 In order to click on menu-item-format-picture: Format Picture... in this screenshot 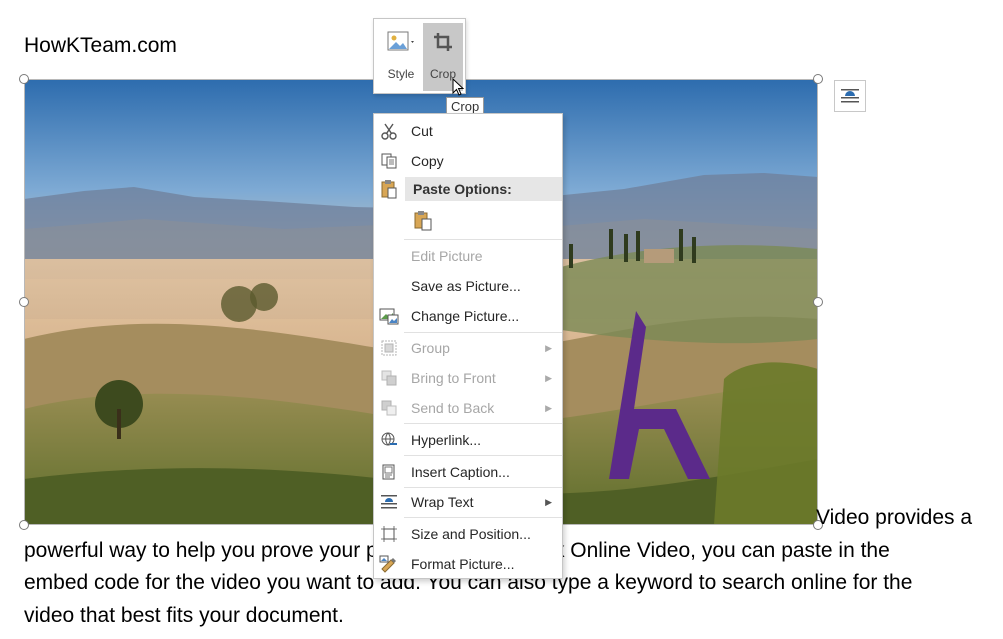, I will do `click(468, 564)`.